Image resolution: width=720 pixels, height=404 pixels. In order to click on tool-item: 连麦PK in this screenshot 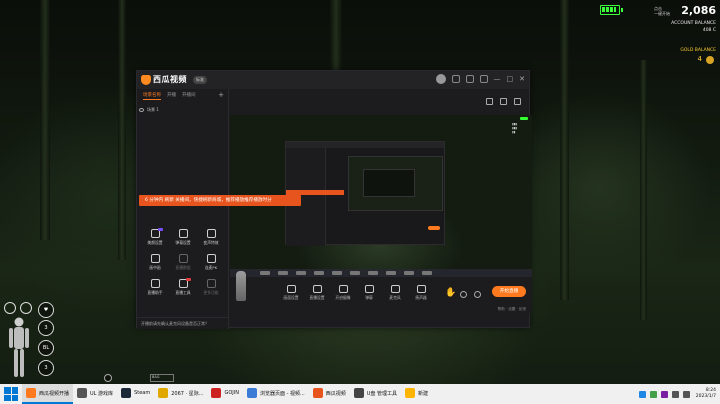, I will do `click(211, 262)`.